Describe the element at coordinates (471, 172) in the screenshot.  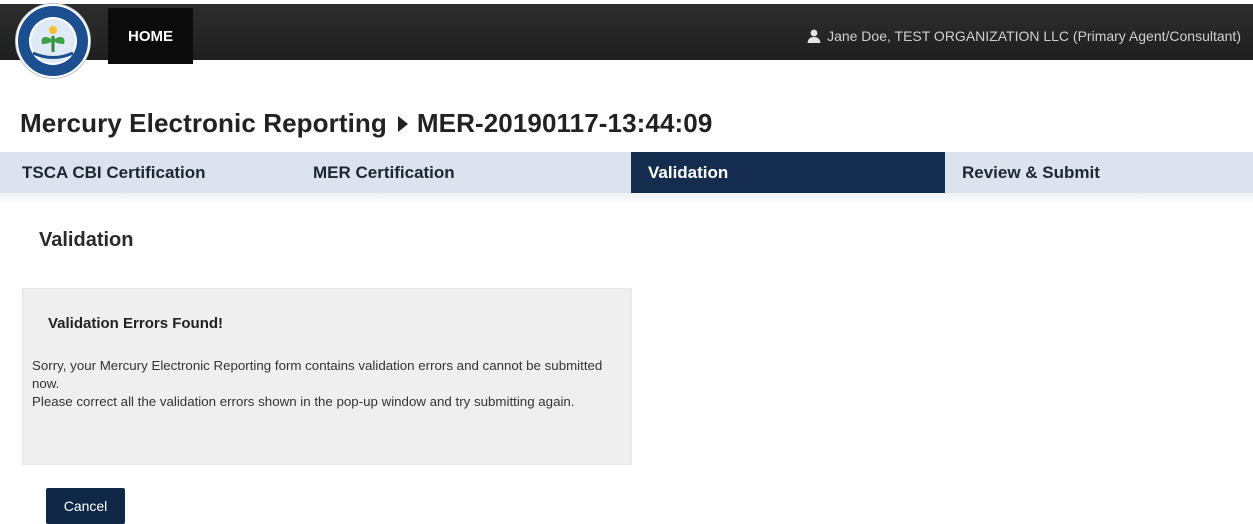
I see `step-mer-certification: MER Certification` at that location.